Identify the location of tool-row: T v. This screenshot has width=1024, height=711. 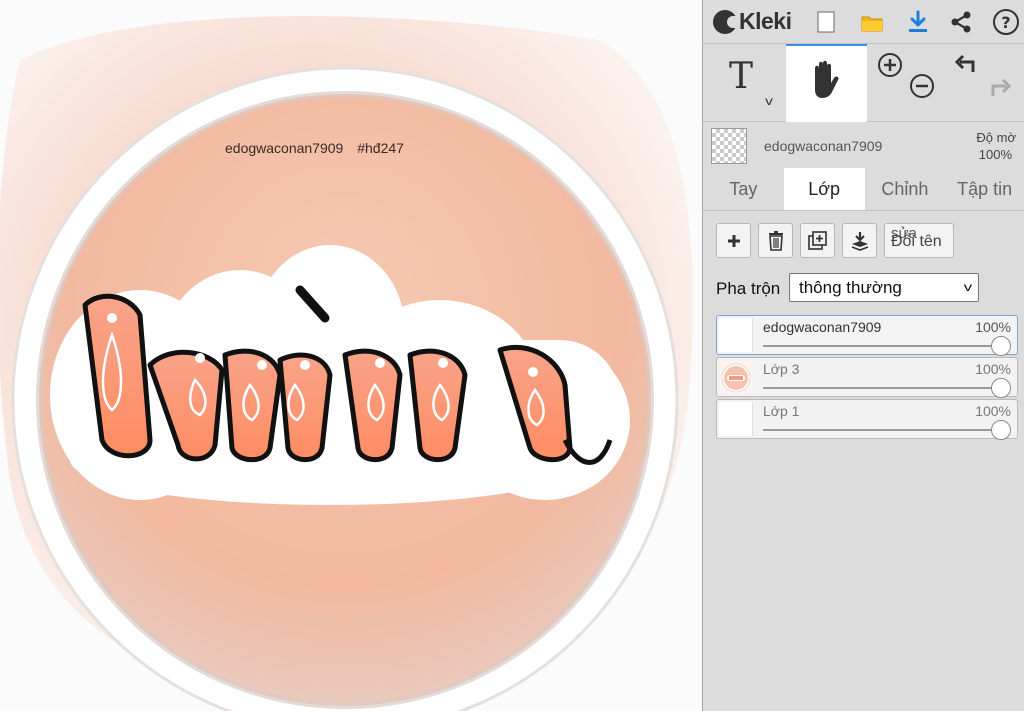
(863, 83).